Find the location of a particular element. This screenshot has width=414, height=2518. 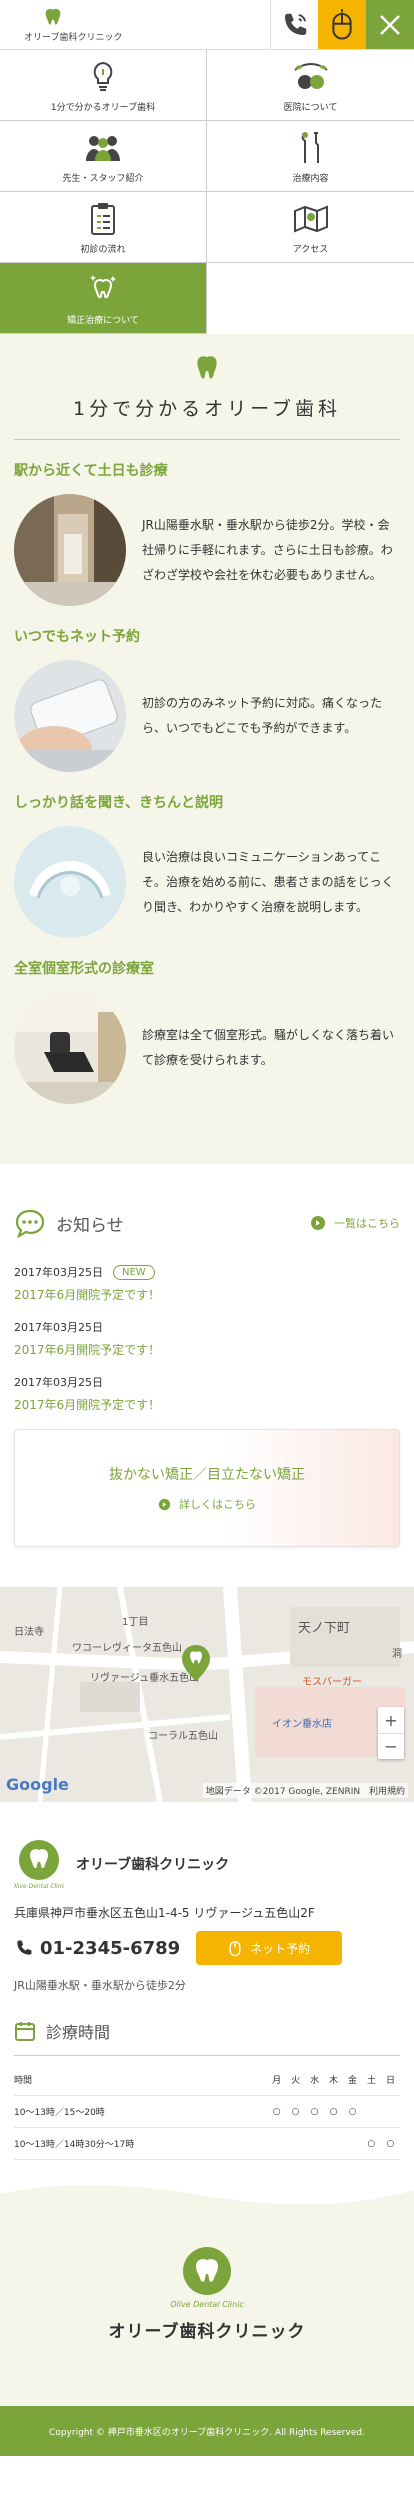

feature-text: 初診の方のみネット予約に対応。痛くなったら、いつでもどこでも予約ができます。 is located at coordinates (262, 715).